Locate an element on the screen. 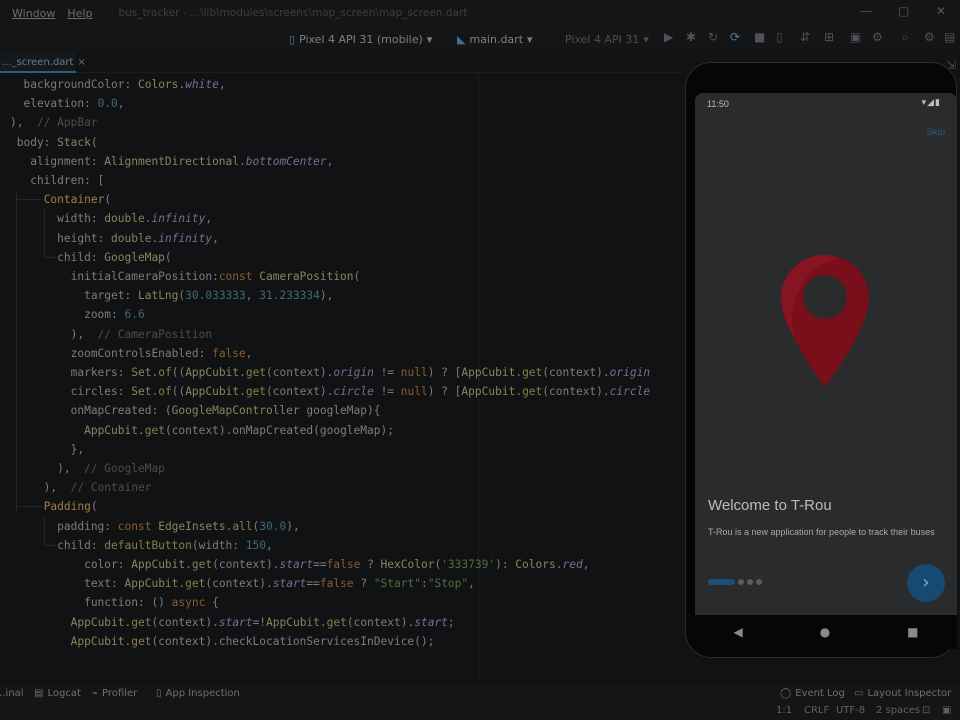 The image size is (960, 720). stop-icon: ■ is located at coordinates (759, 37).